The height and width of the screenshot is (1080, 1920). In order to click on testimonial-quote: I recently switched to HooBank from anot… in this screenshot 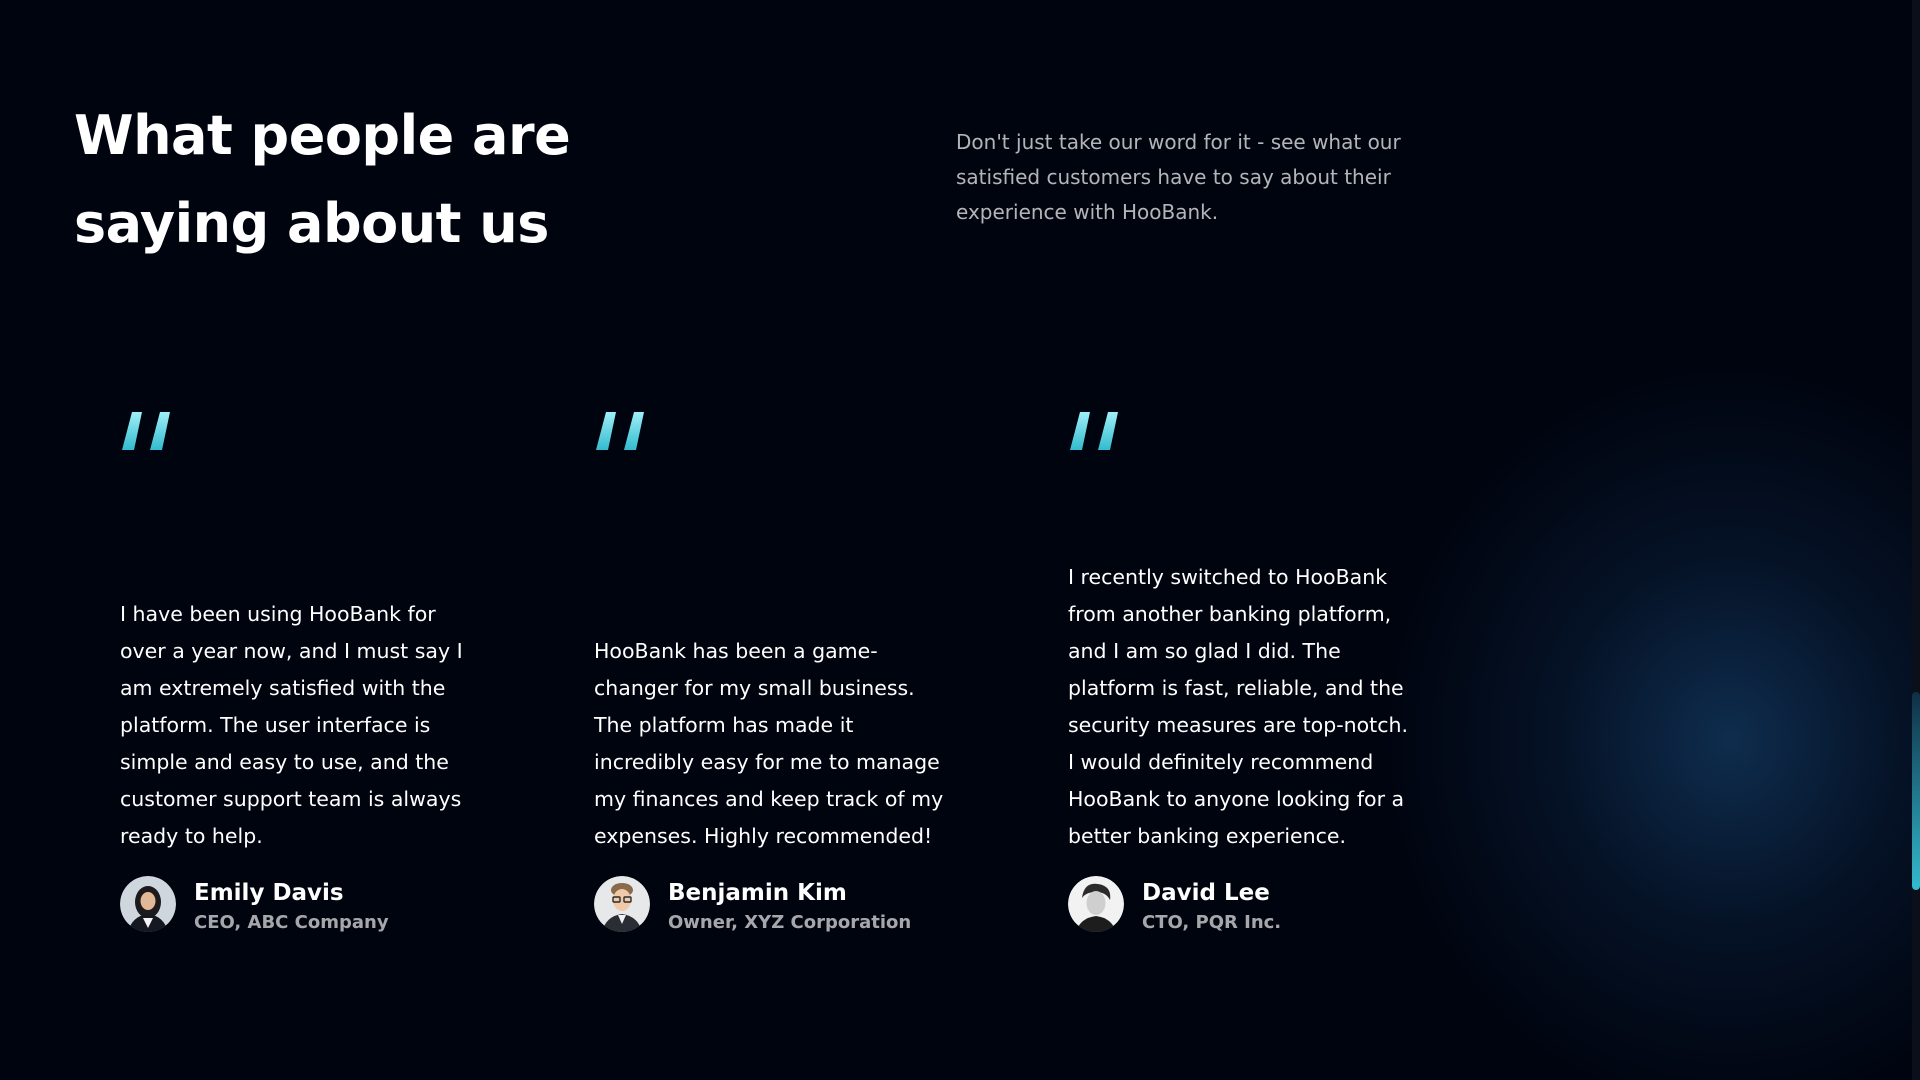, I will do `click(1238, 706)`.